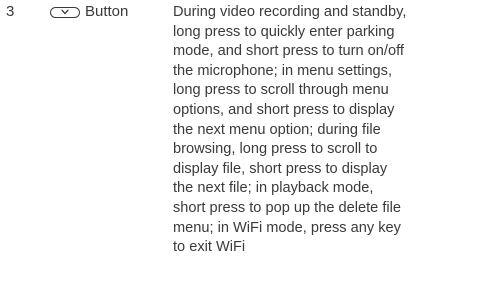 This screenshot has height=293, width=484. I want to click on description-line: display file, short press to display, so click(280, 168).